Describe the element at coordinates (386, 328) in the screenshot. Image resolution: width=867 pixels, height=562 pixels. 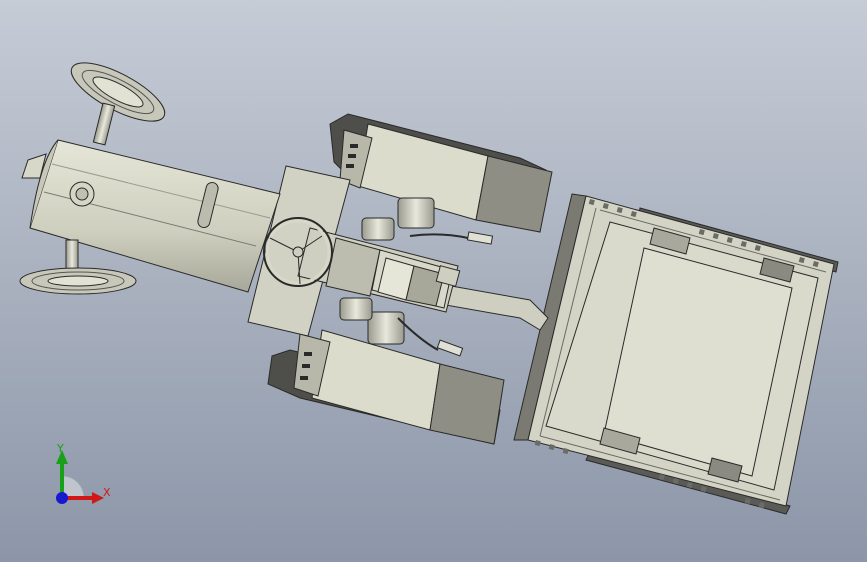
I see `rear-axle-hub-bottom` at that location.